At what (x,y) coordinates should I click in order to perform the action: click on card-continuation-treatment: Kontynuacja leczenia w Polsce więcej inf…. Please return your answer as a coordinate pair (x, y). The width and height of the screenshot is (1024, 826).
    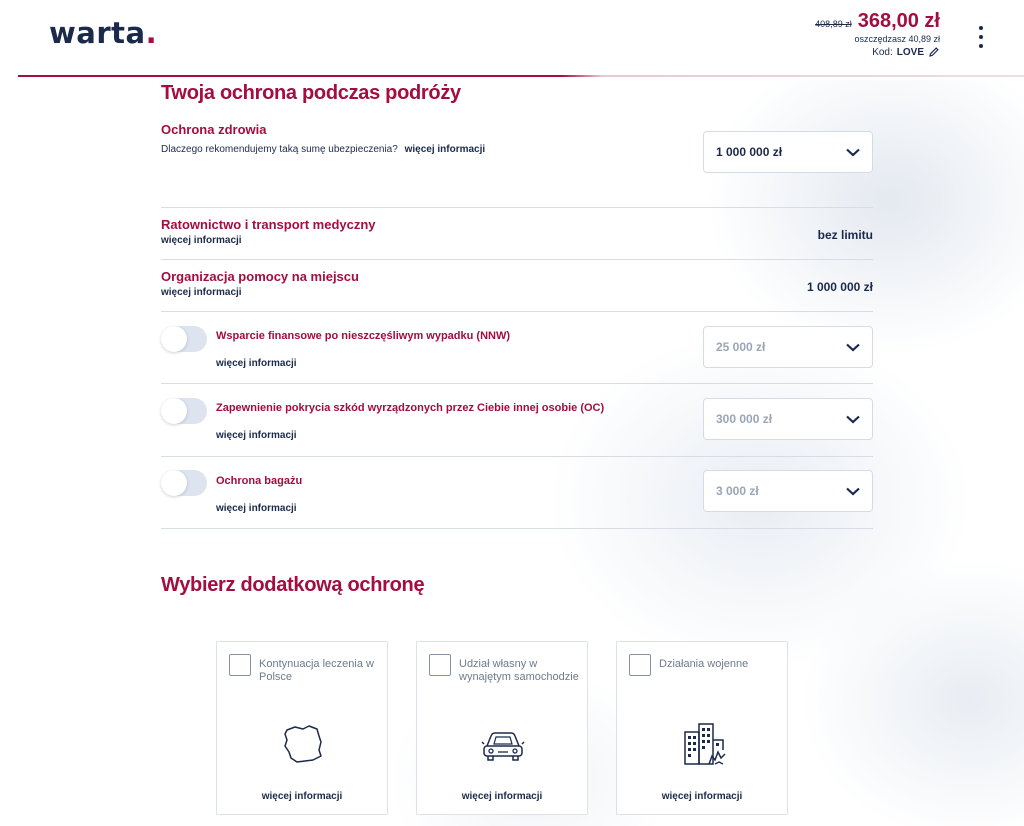
    Looking at the image, I should click on (302, 728).